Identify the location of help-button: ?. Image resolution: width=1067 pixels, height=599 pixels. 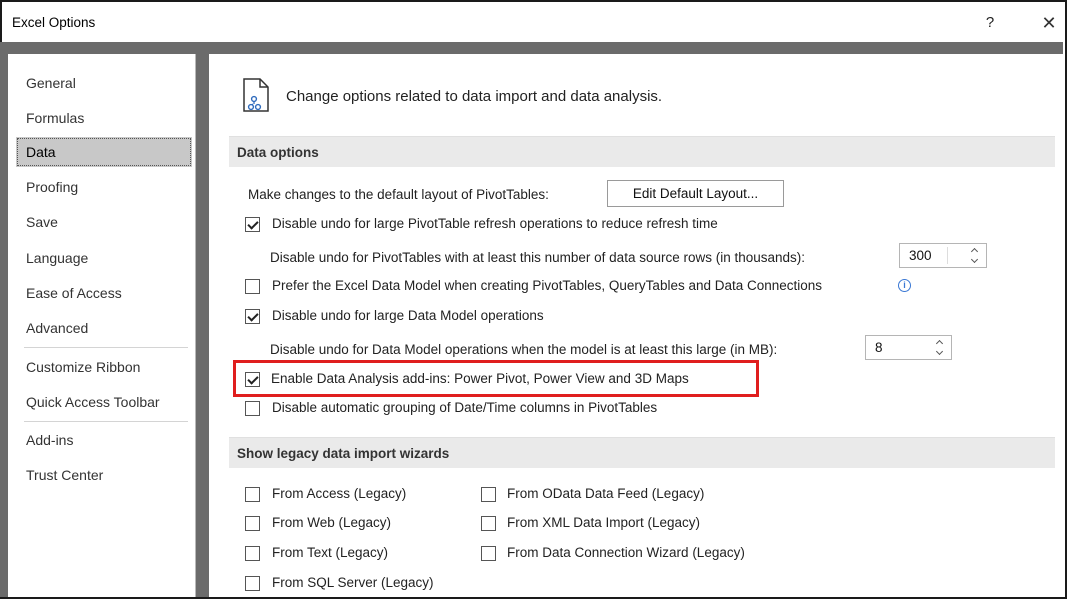
(990, 23).